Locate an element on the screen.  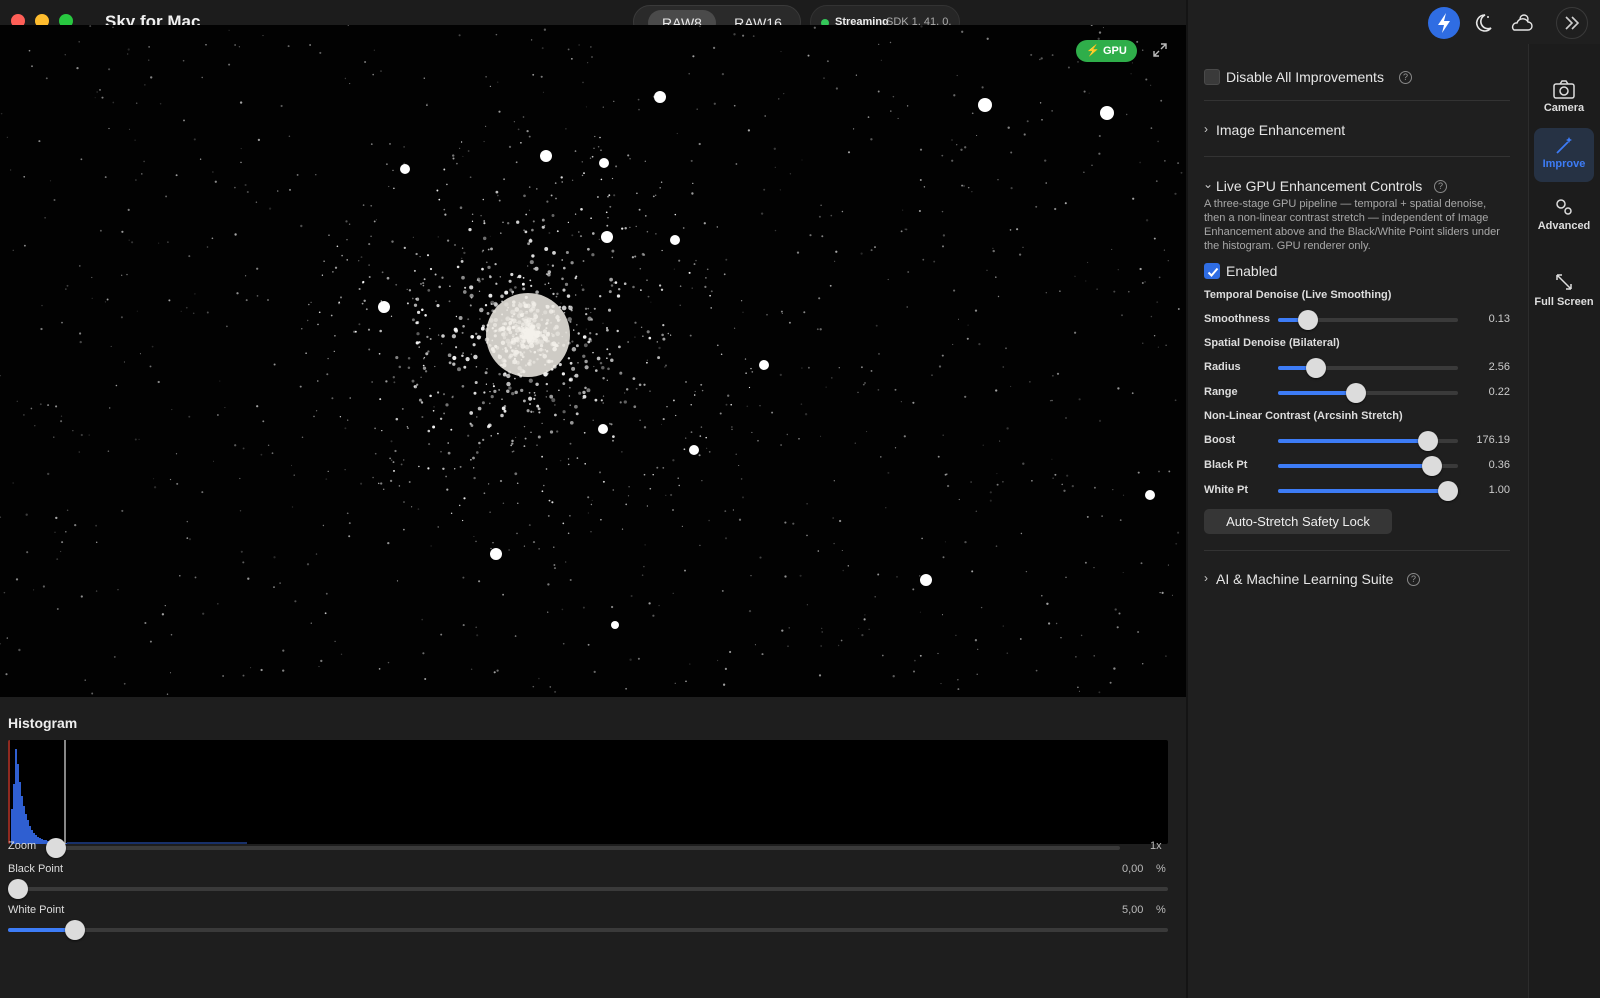
smoothness-slider is located at coordinates (1368, 320).